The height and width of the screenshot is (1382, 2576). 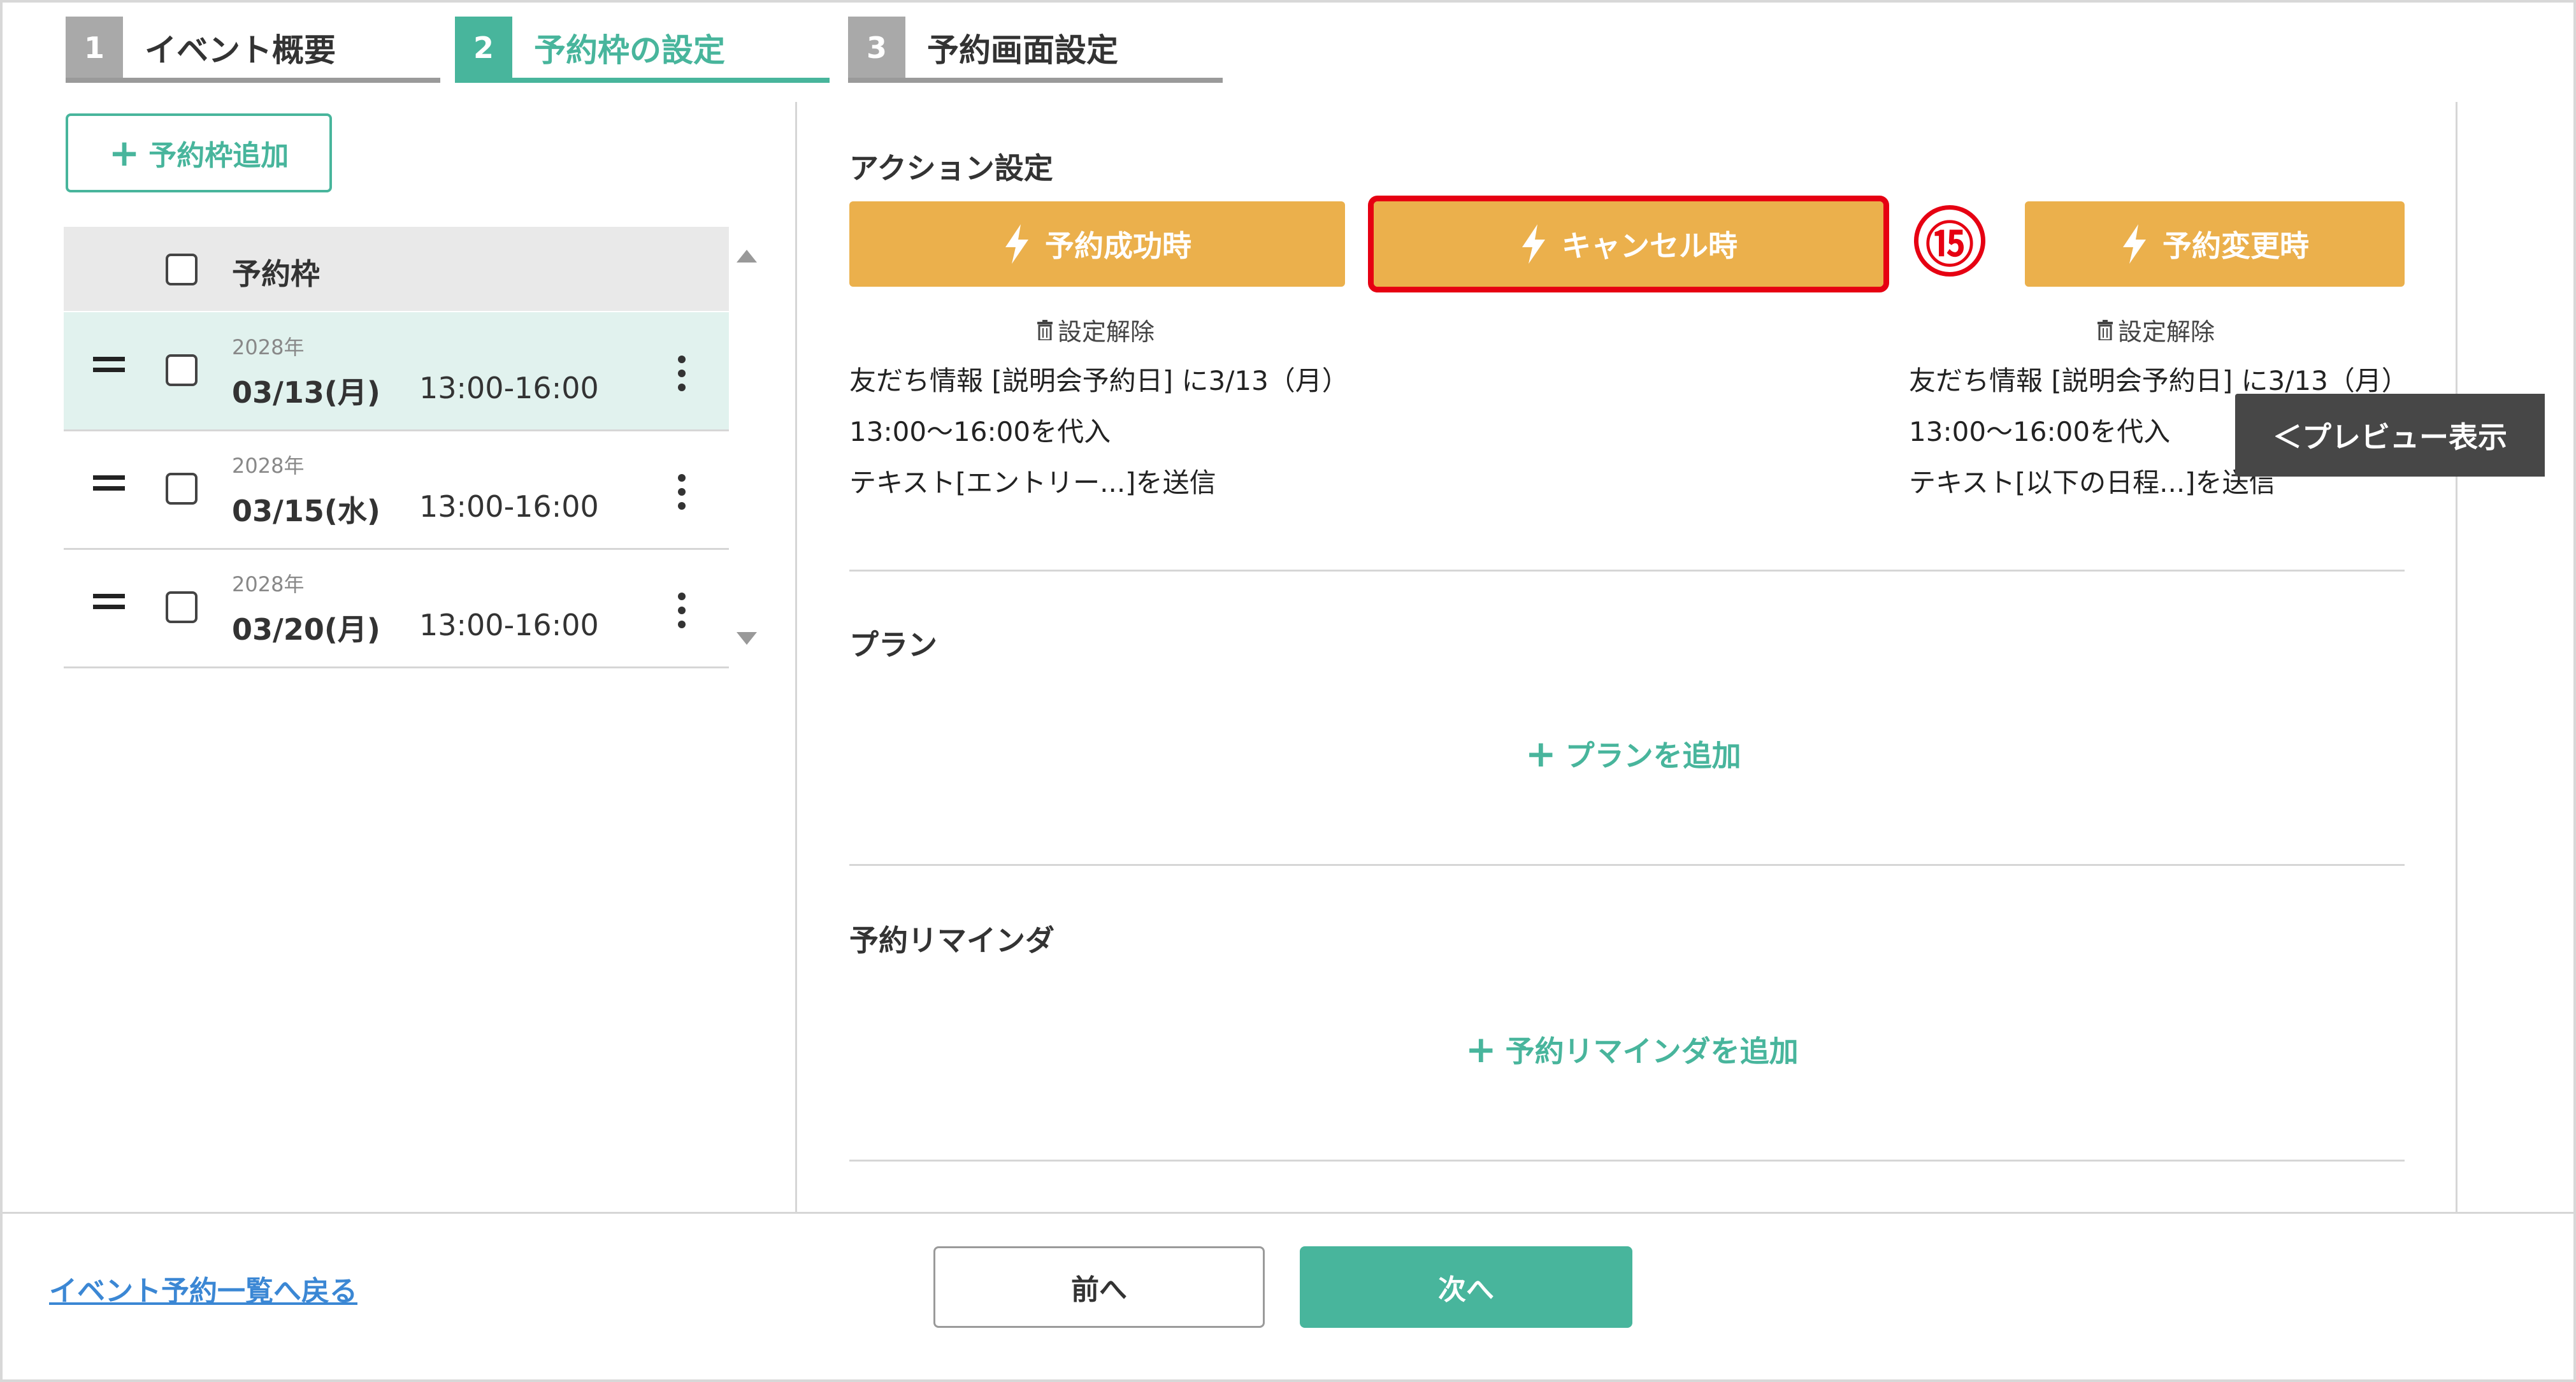 I want to click on step-label: 予約画面設定, so click(x=1023, y=50).